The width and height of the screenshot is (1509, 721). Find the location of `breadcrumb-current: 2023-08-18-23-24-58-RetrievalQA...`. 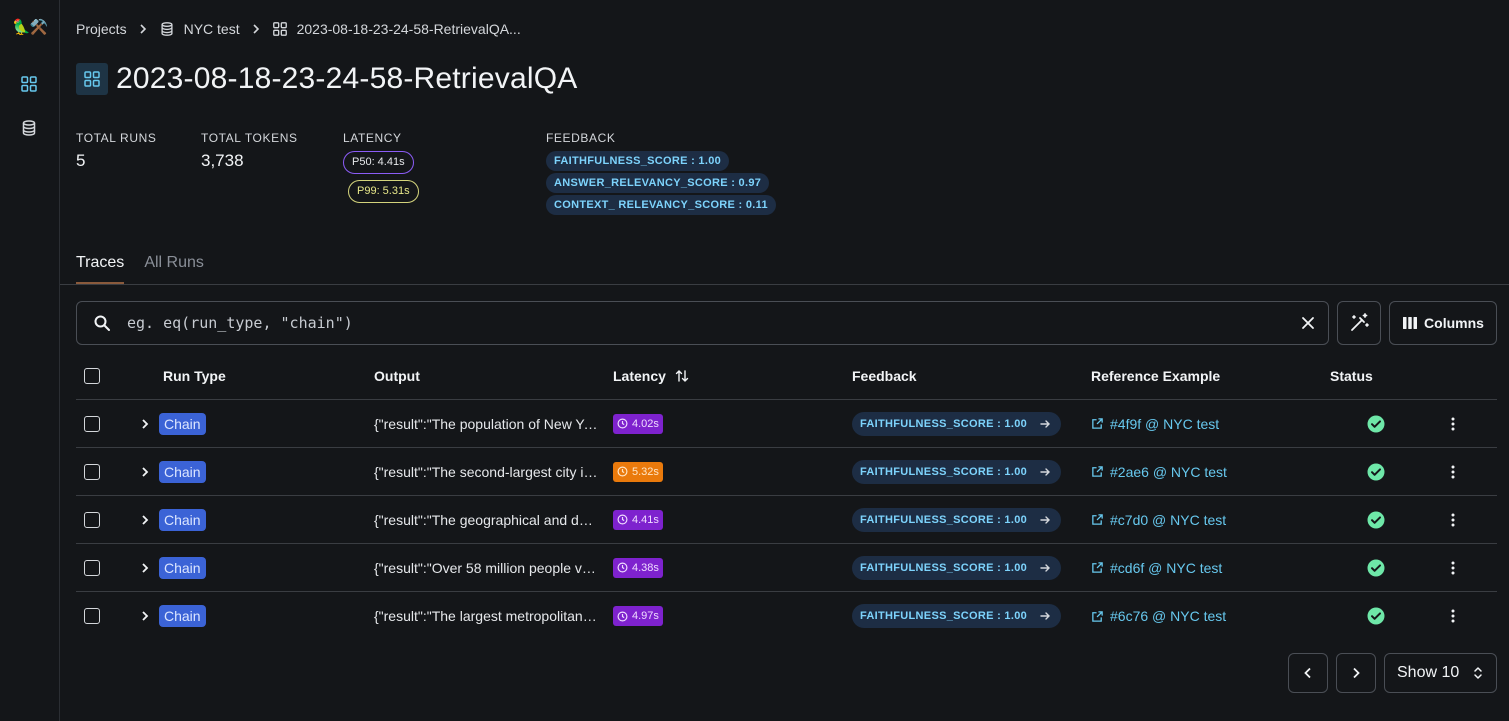

breadcrumb-current: 2023-08-18-23-24-58-RetrievalQA... is located at coordinates (396, 29).